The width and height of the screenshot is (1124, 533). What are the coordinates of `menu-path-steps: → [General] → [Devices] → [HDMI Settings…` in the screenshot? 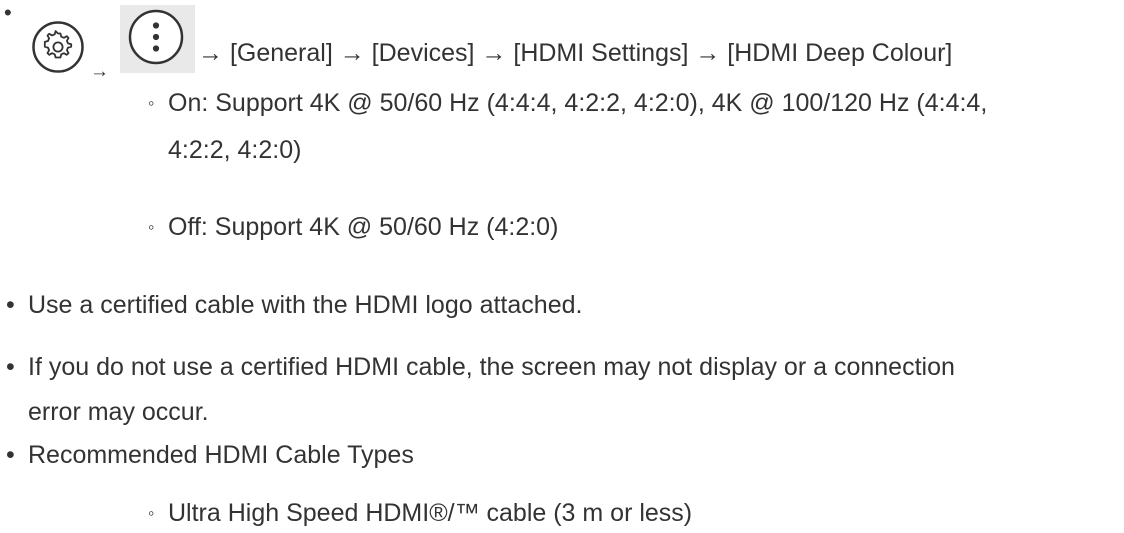 It's located at (575, 53).